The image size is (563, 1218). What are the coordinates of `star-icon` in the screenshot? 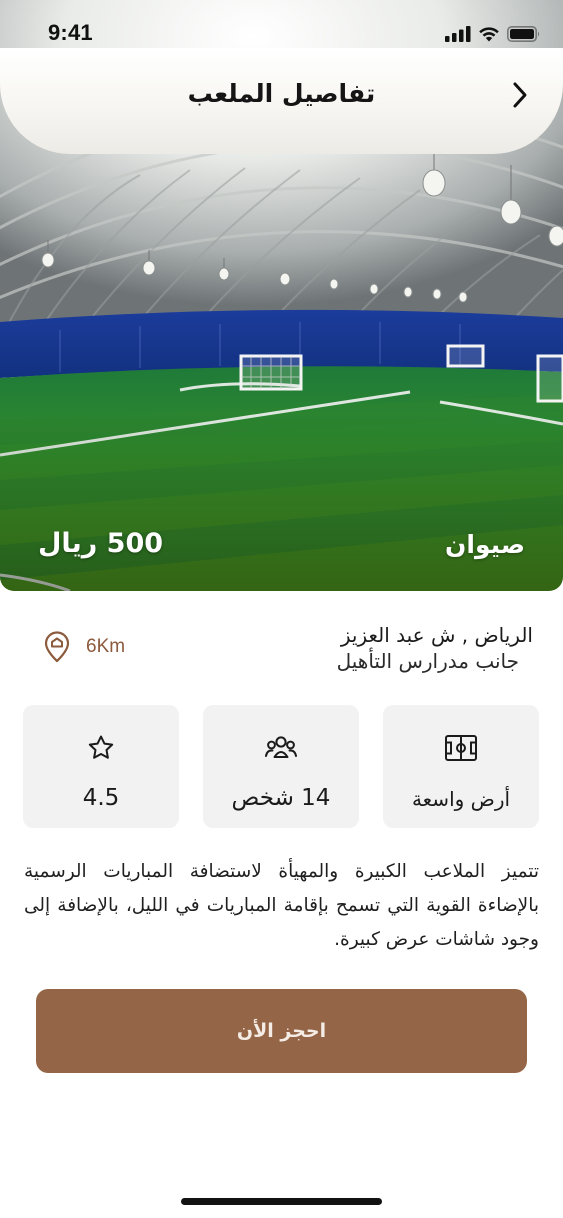 It's located at (101, 747).